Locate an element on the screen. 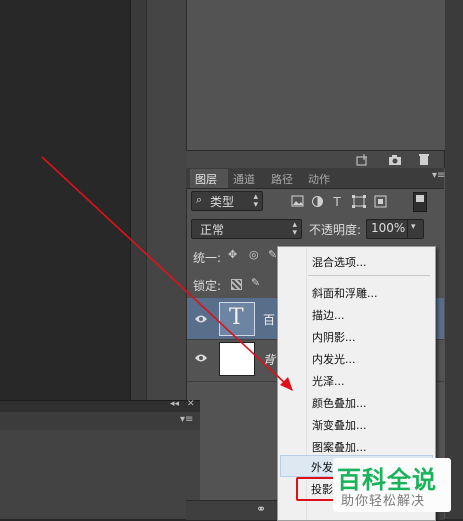 Image resolution: width=463 pixels, height=521 pixels. watermark-logo: 百科全说 助你轻松解决 is located at coordinates (392, 485).